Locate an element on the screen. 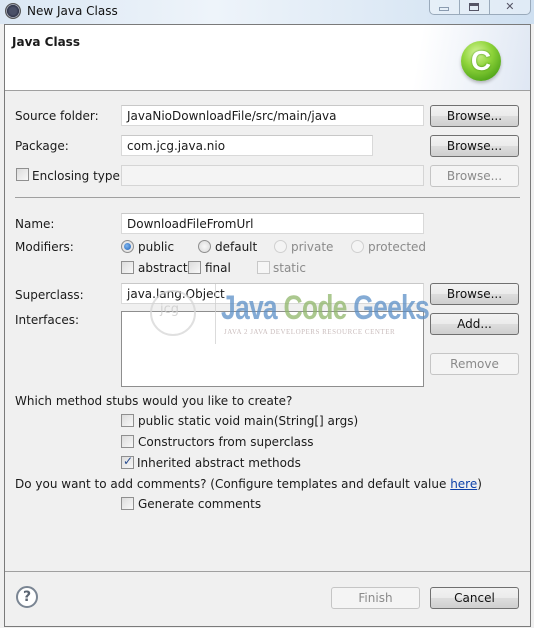  maximize-button is located at coordinates (473, 7).